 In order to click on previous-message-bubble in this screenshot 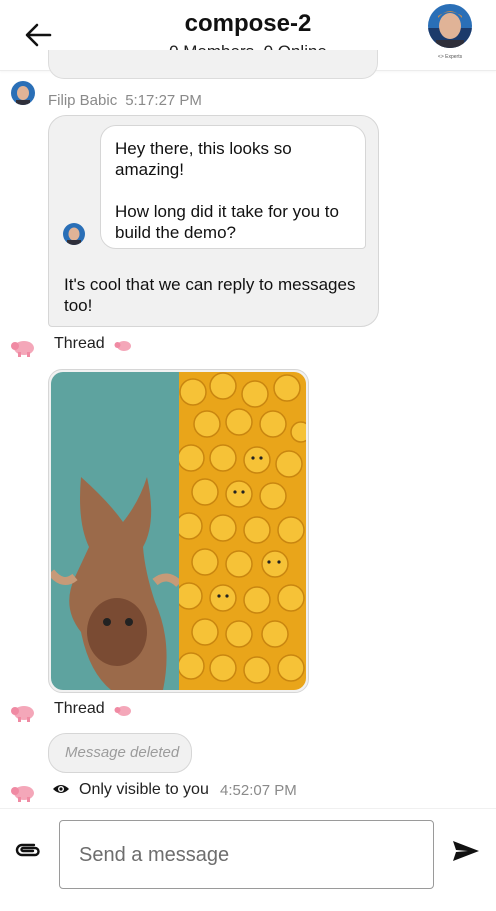, I will do `click(213, 64)`.